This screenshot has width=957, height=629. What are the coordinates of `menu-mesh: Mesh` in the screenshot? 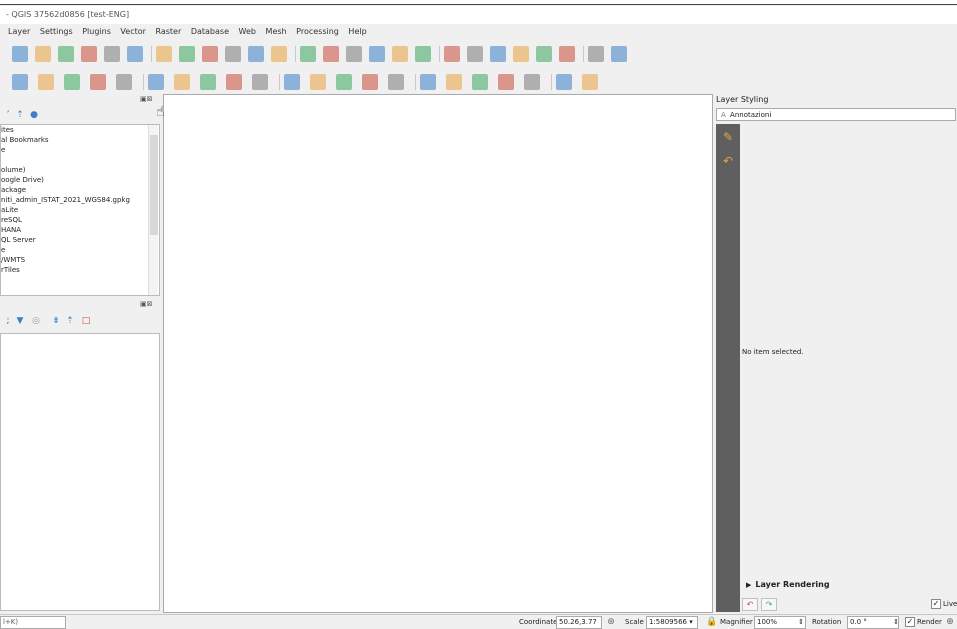 It's located at (276, 31).